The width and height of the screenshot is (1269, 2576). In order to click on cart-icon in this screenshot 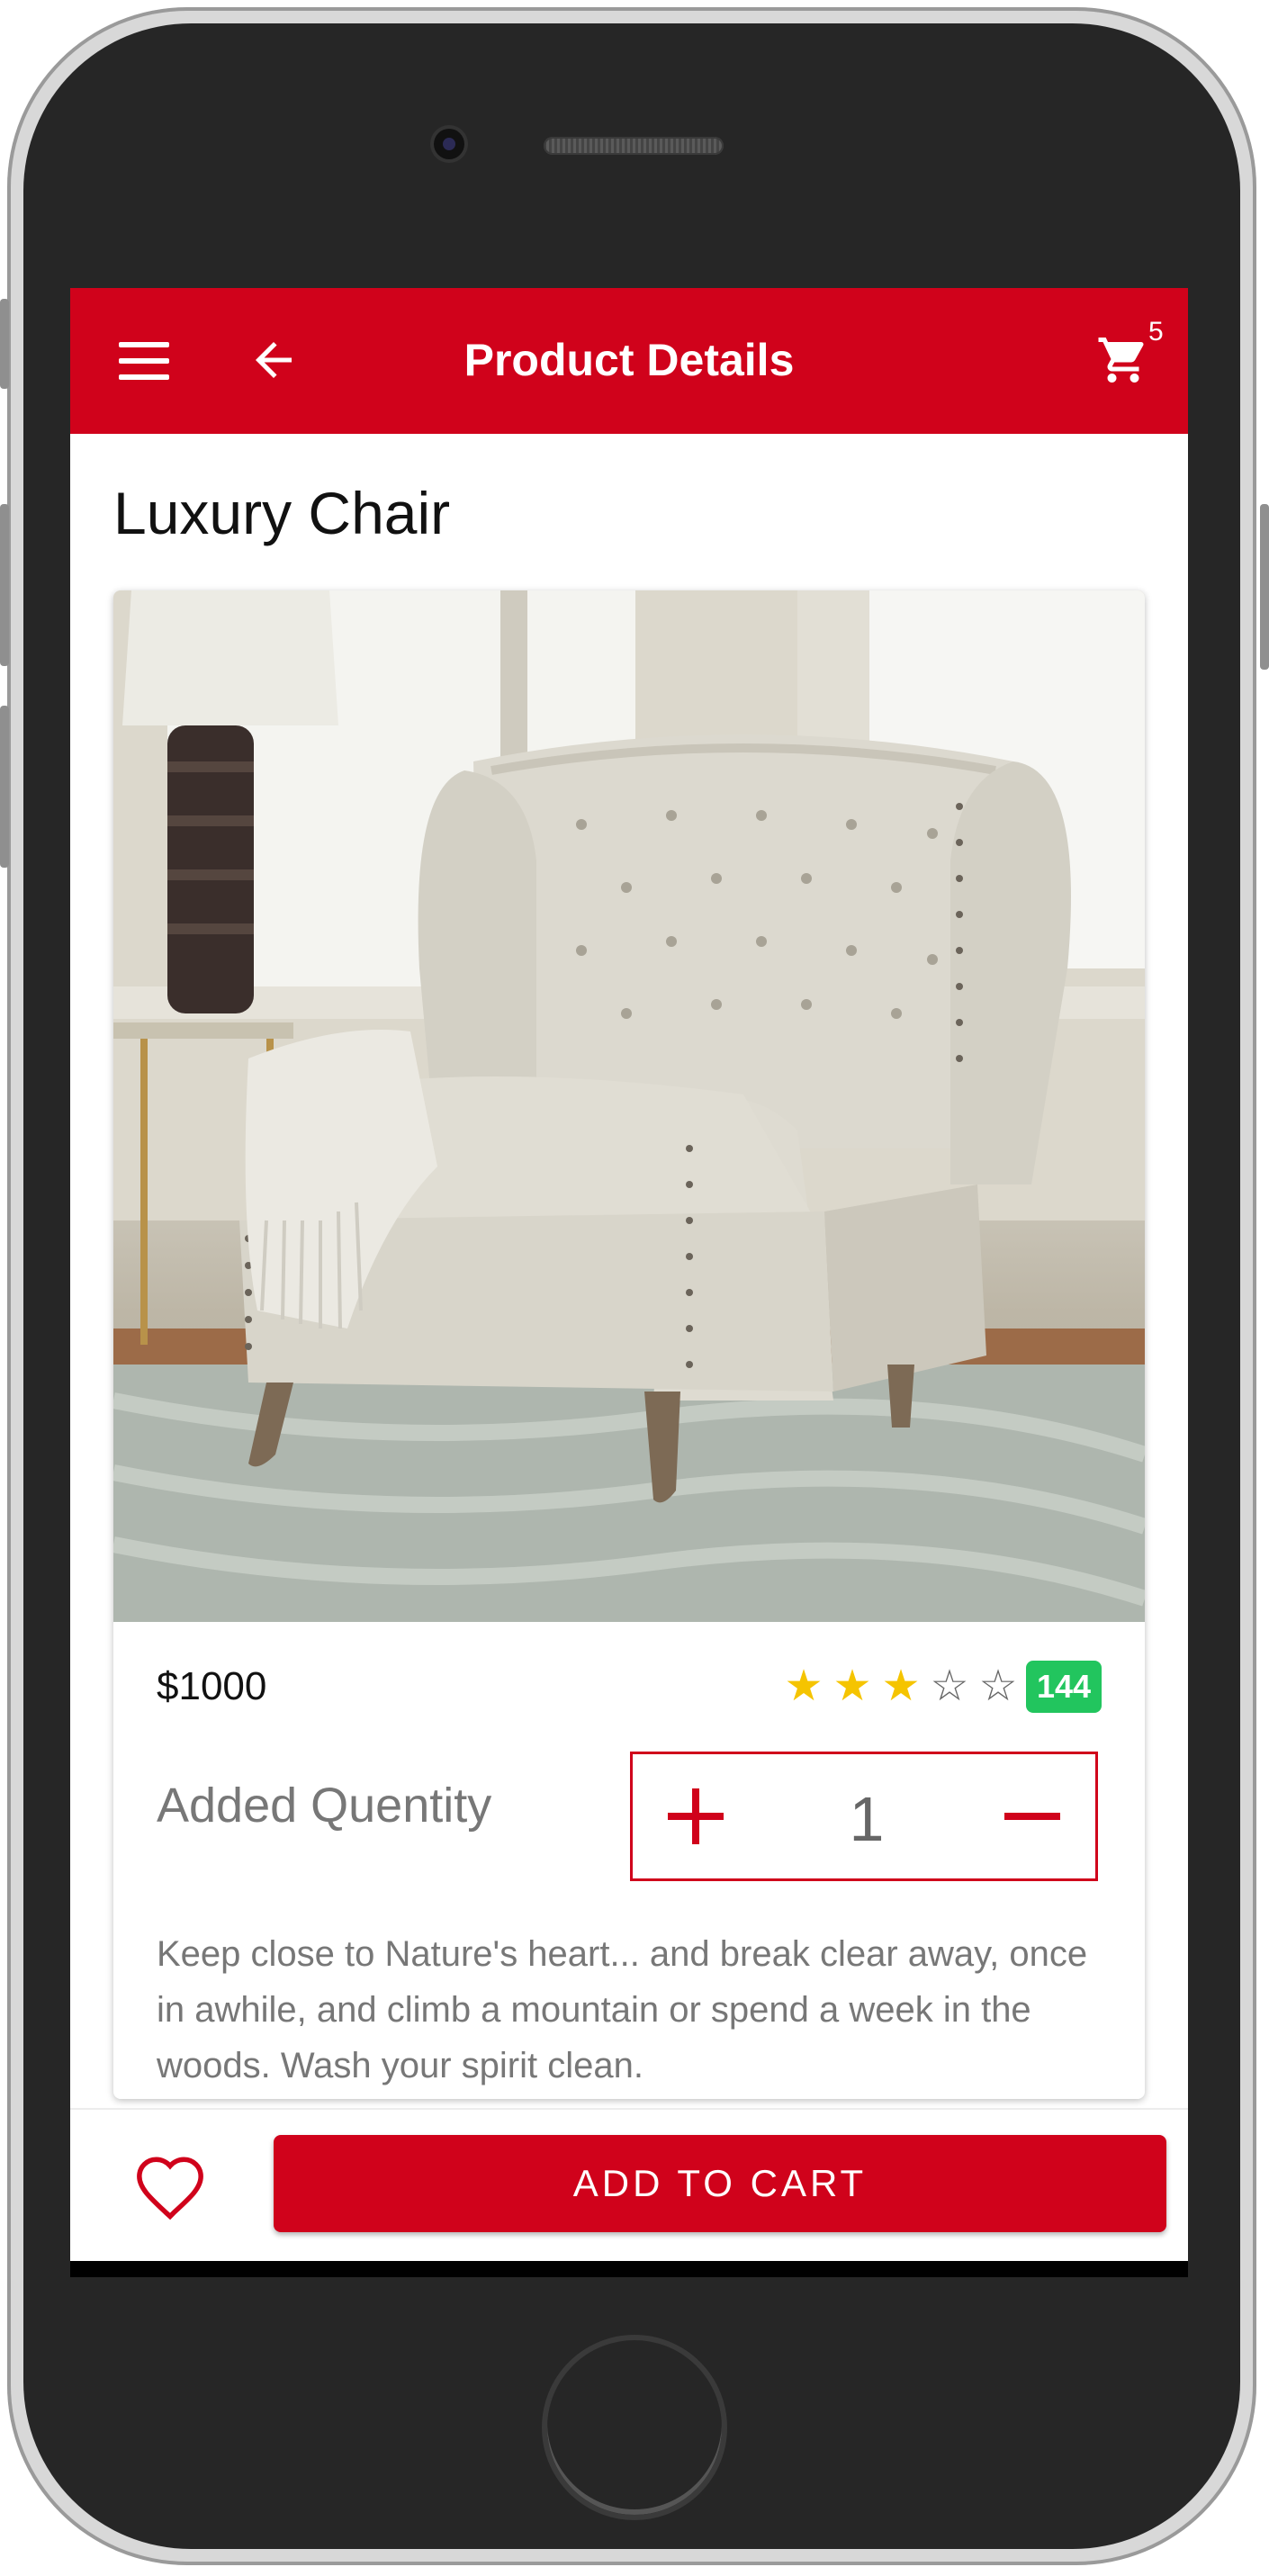, I will do `click(1123, 360)`.